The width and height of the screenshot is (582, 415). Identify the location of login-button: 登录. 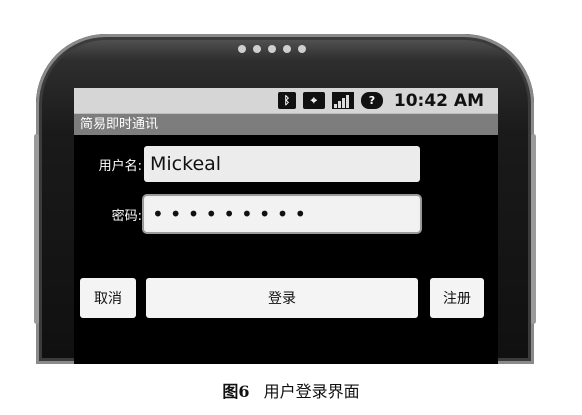
(282, 298).